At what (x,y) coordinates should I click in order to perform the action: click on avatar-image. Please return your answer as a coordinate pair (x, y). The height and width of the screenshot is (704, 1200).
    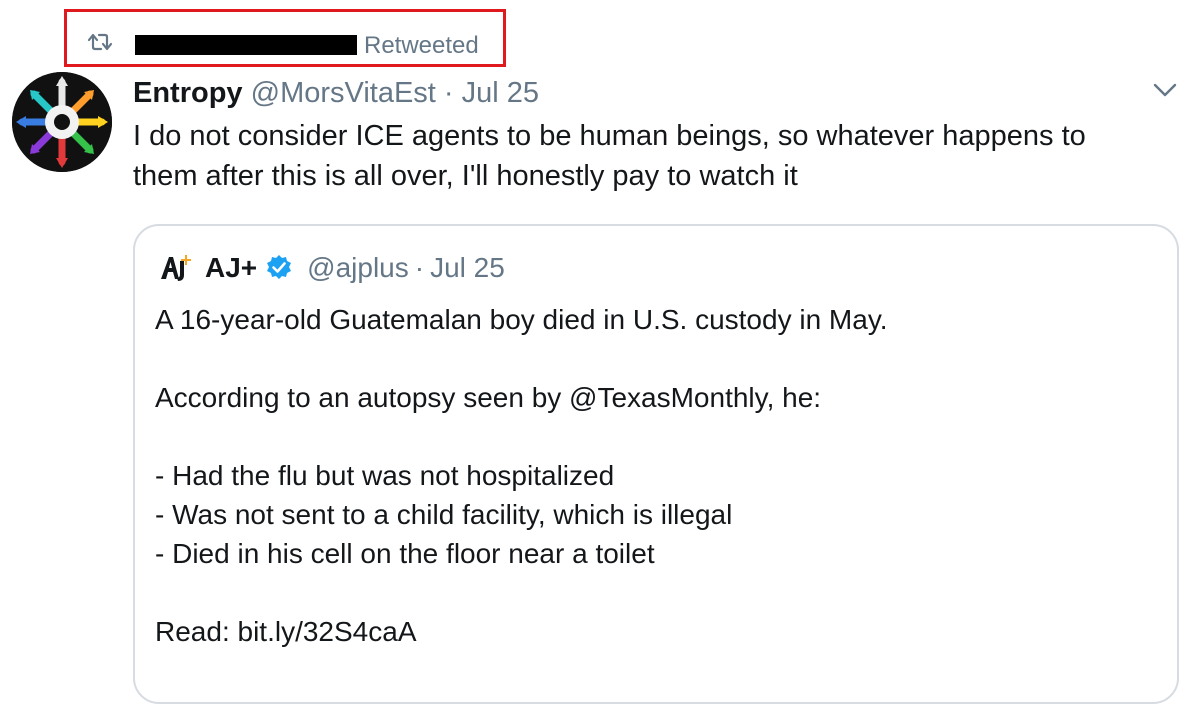
    Looking at the image, I should click on (62, 122).